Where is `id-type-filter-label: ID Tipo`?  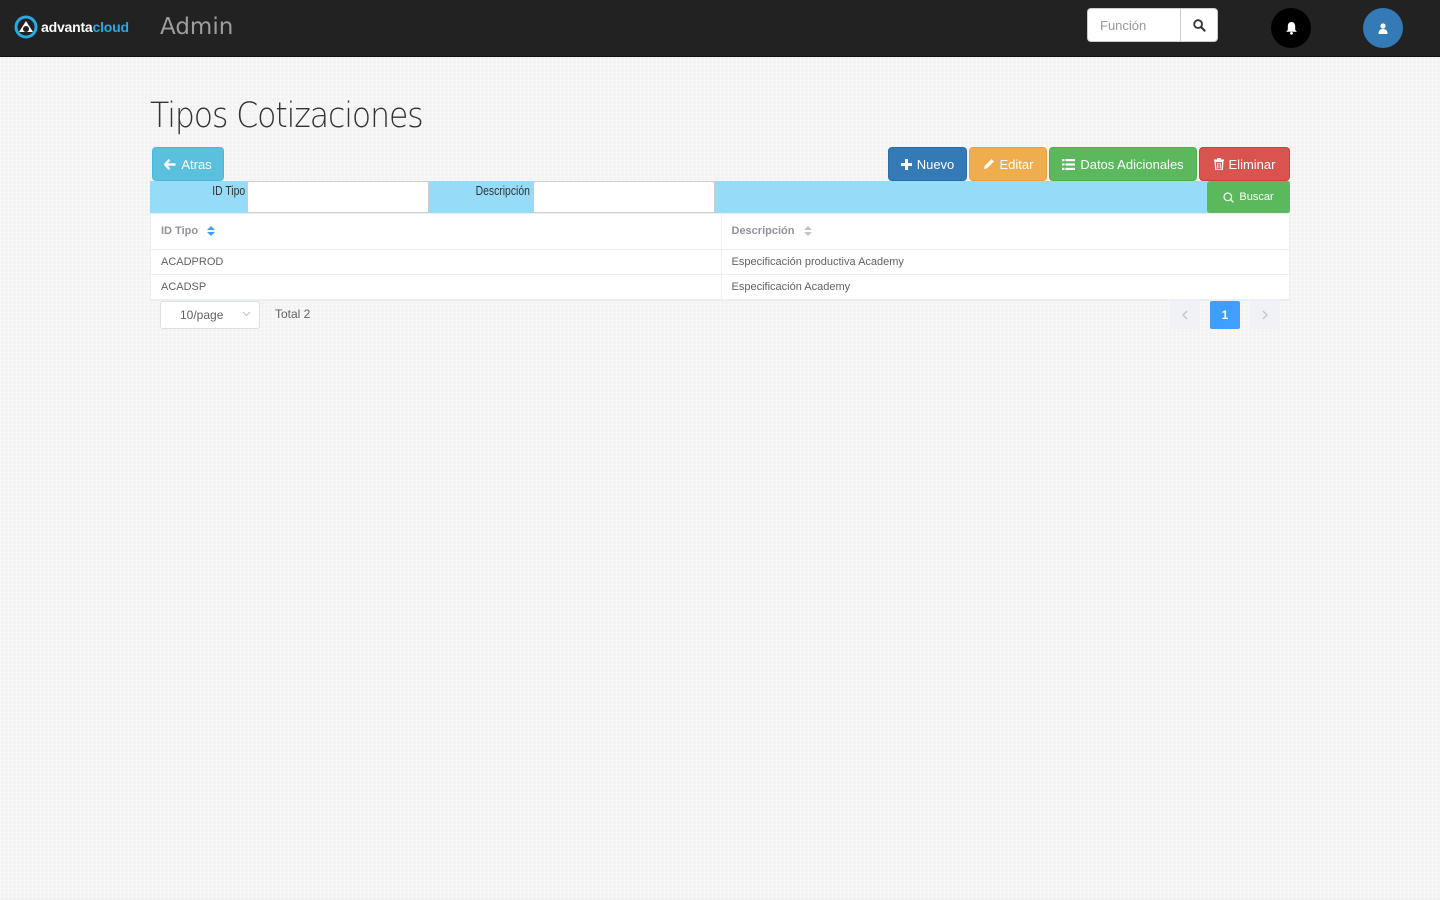 id-type-filter-label: ID Tipo is located at coordinates (228, 190).